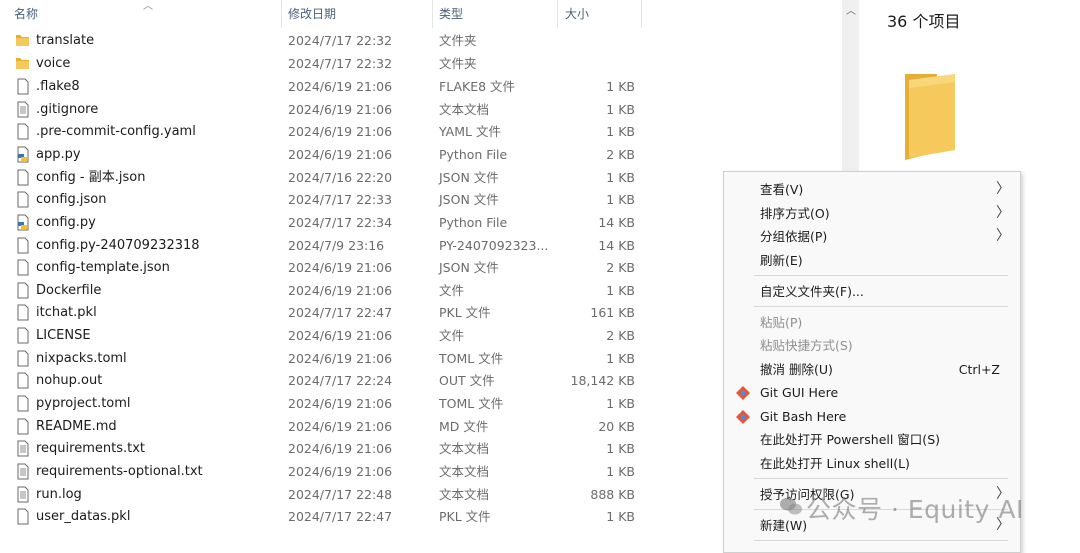 This screenshot has width=1080, height=553. What do you see at coordinates (421, 40) in the screenshot?
I see `file-row: translate 2024/7/17 22:32 文件夹` at bounding box center [421, 40].